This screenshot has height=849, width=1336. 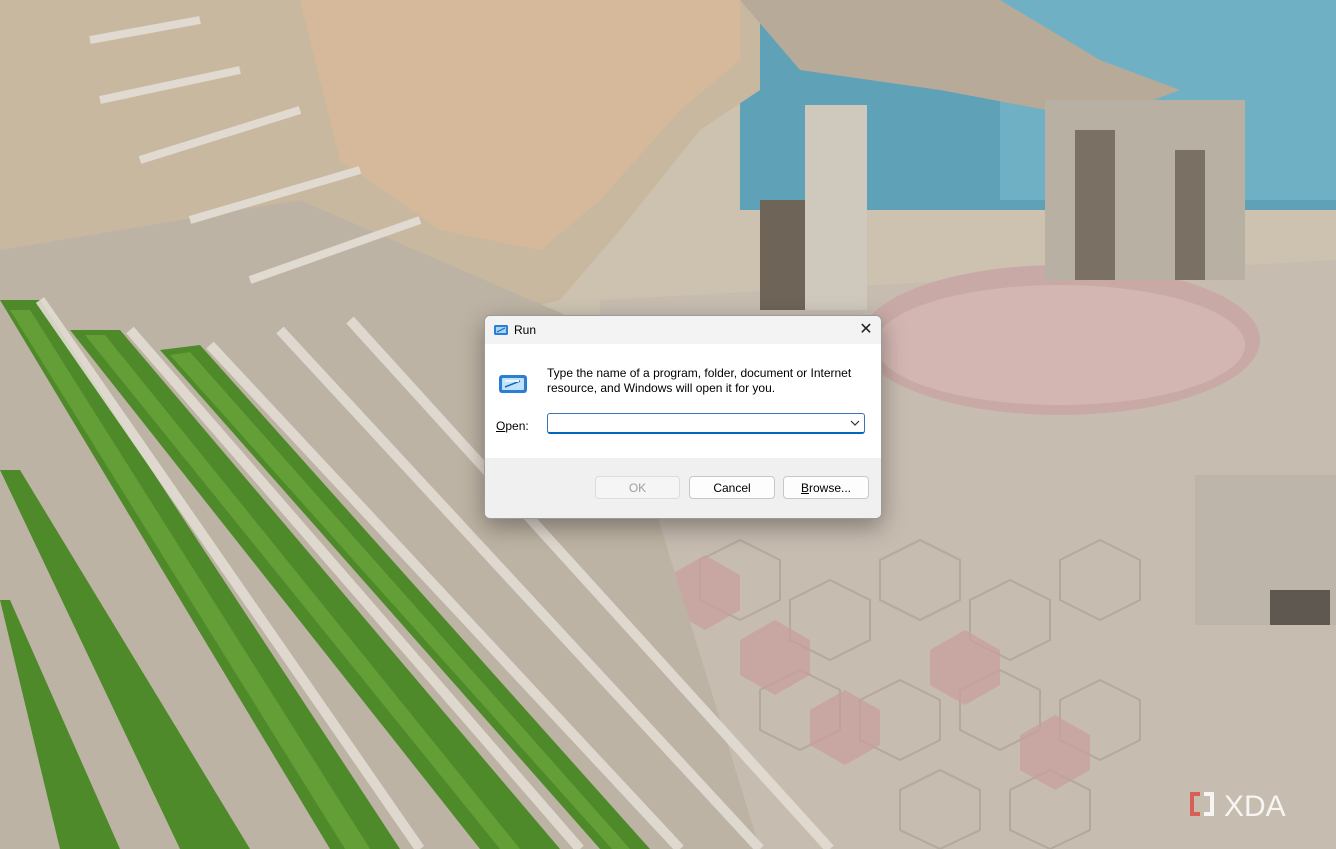 What do you see at coordinates (501, 426) in the screenshot?
I see `open-label-accelerator: O` at bounding box center [501, 426].